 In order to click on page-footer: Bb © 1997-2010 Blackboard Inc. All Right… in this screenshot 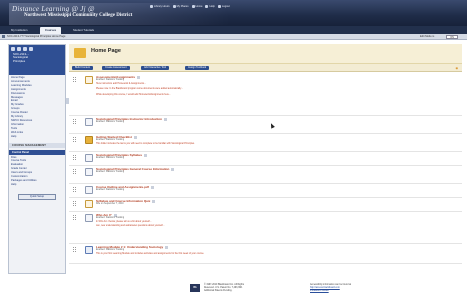, I will do `click(310, 289)`.